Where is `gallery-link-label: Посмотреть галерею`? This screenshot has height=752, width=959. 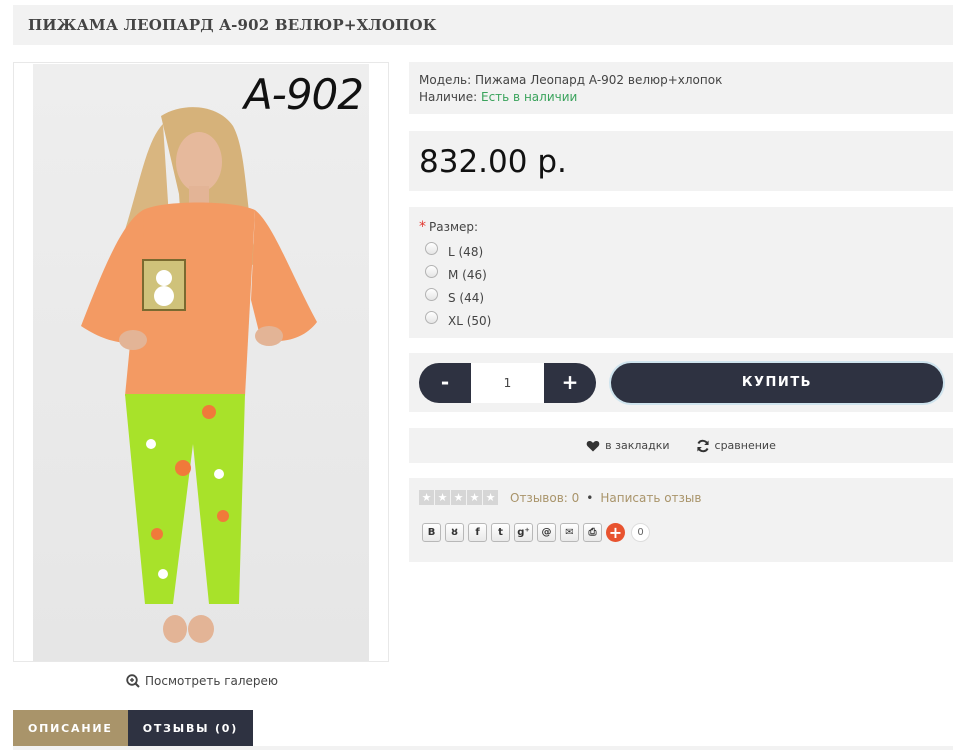
gallery-link-label: Посмотреть галерею is located at coordinates (212, 681).